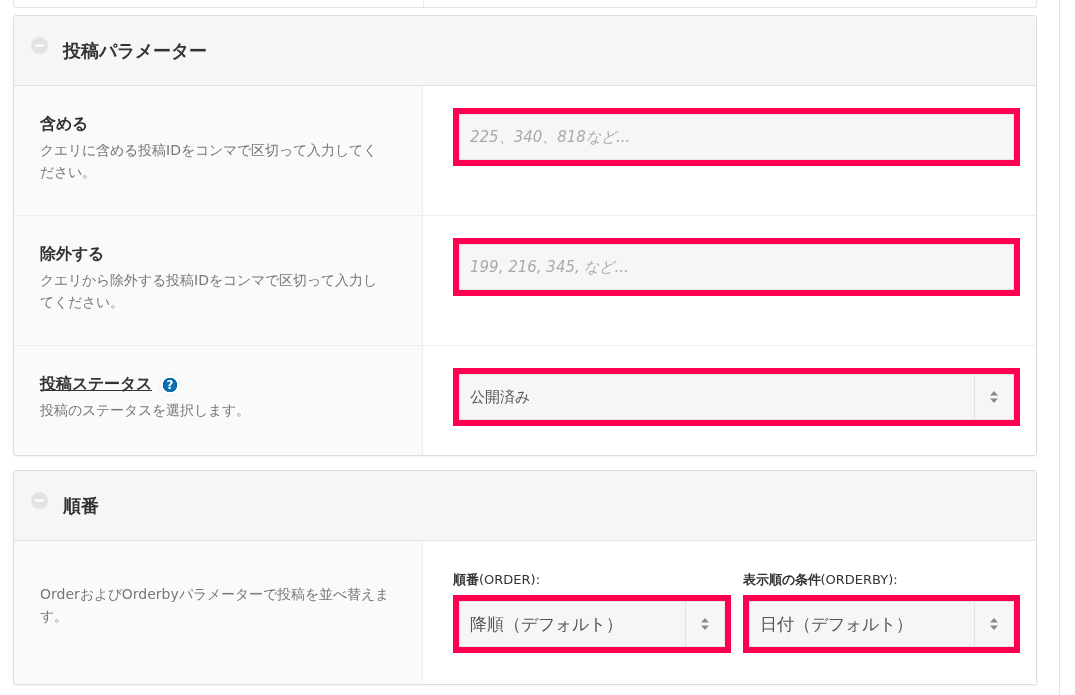 The width and height of the screenshot is (1075, 695). I want to click on help-icon: ?, so click(170, 384).